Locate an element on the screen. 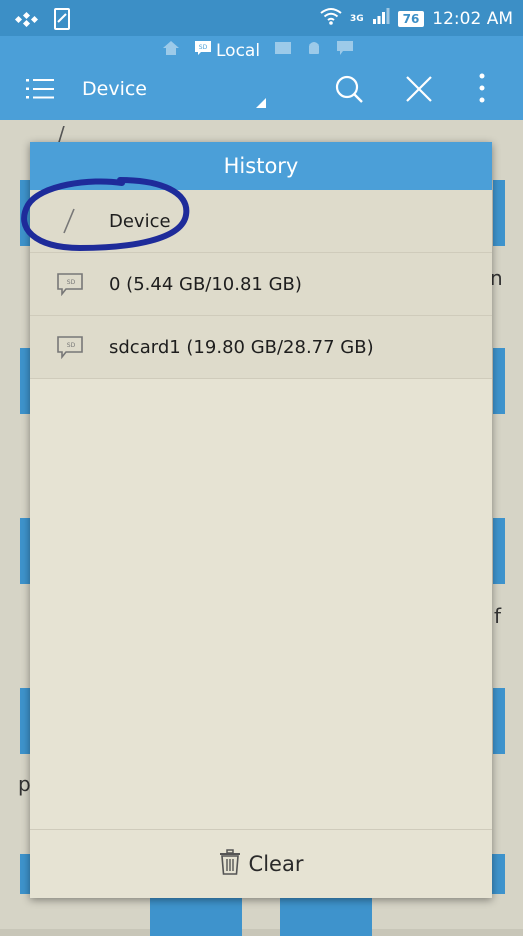  wifi-icon is located at coordinates (331, 18).